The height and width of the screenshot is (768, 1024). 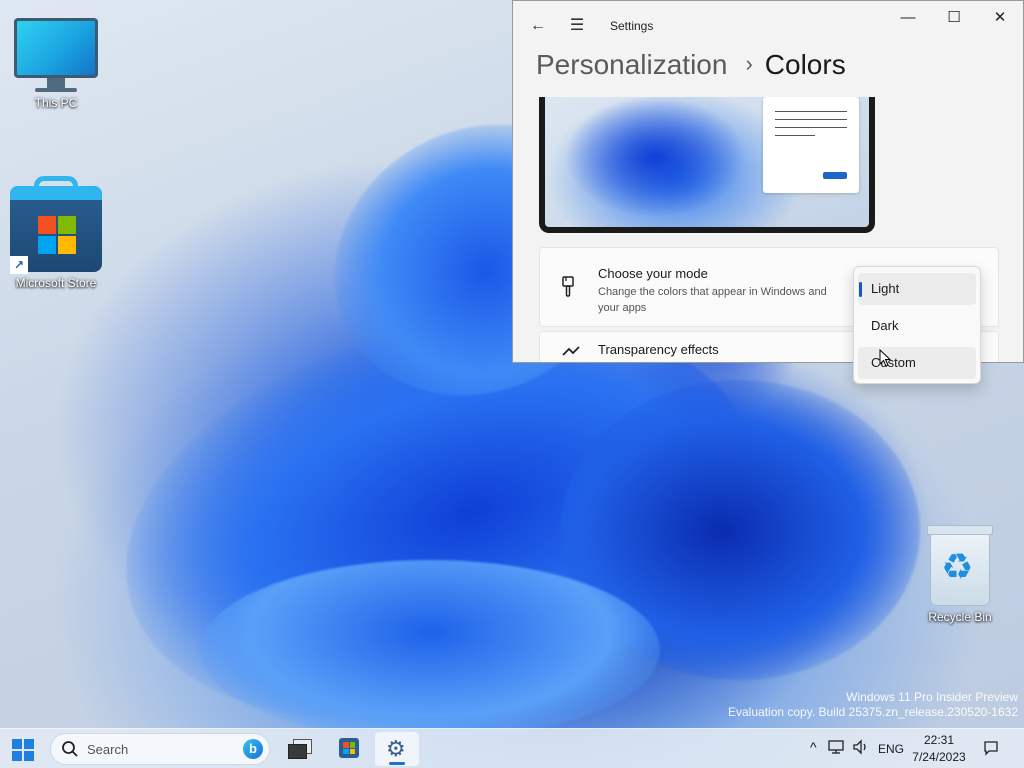 What do you see at coordinates (512, 748) in the screenshot?
I see `taskbar: Search b ⚙ ^ ENG 22:31 7/24/2023` at bounding box center [512, 748].